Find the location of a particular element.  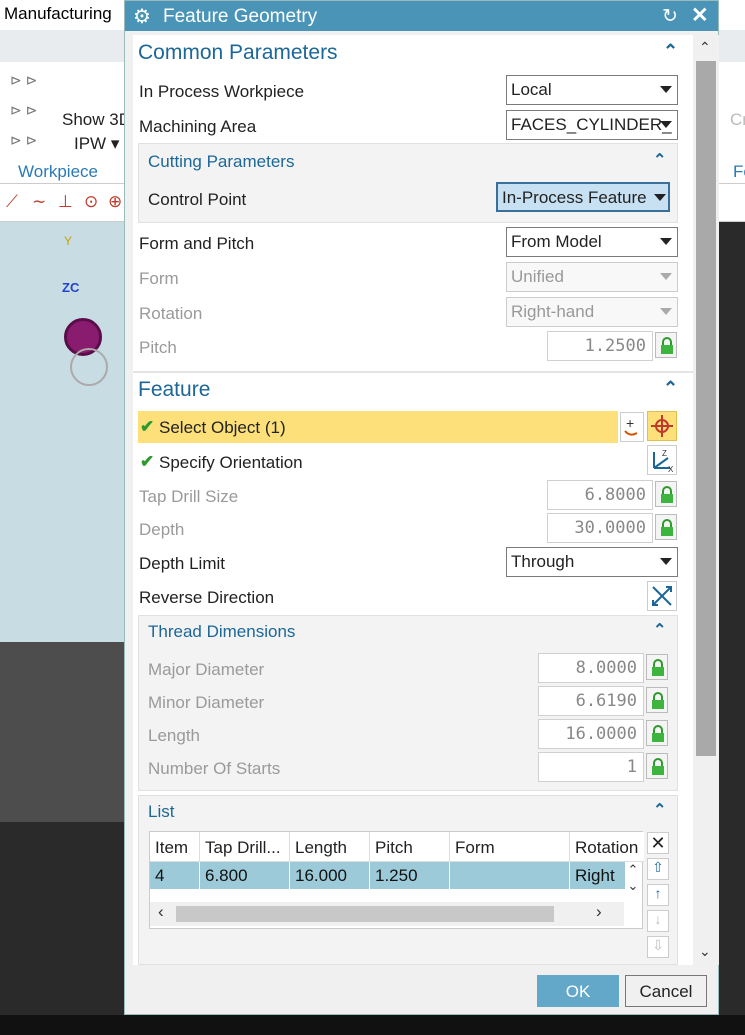

rotation-value: Right-hand is located at coordinates (553, 311).